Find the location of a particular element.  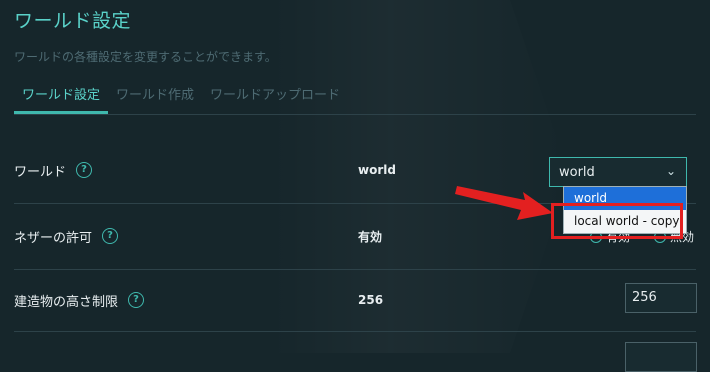

setting-label-world: ワールド is located at coordinates (40, 172).